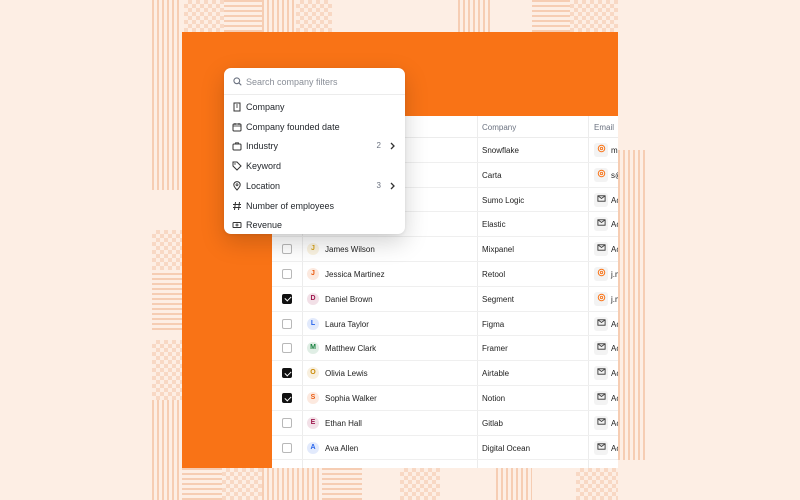  Describe the element at coordinates (445, 324) in the screenshot. I see `table-row: L Laura Taylor Figma Ac` at that location.